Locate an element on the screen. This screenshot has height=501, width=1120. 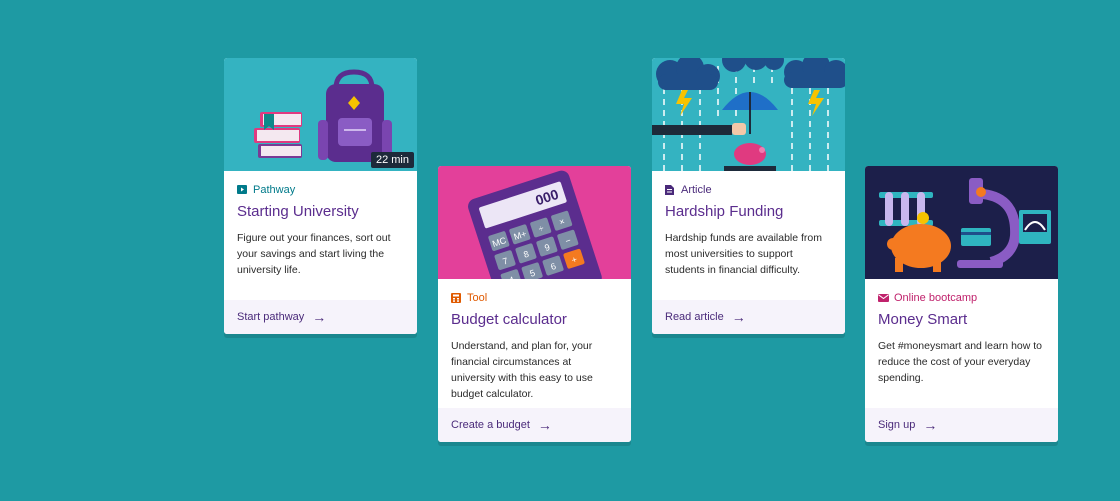
cta-label: Read article is located at coordinates (694, 317).